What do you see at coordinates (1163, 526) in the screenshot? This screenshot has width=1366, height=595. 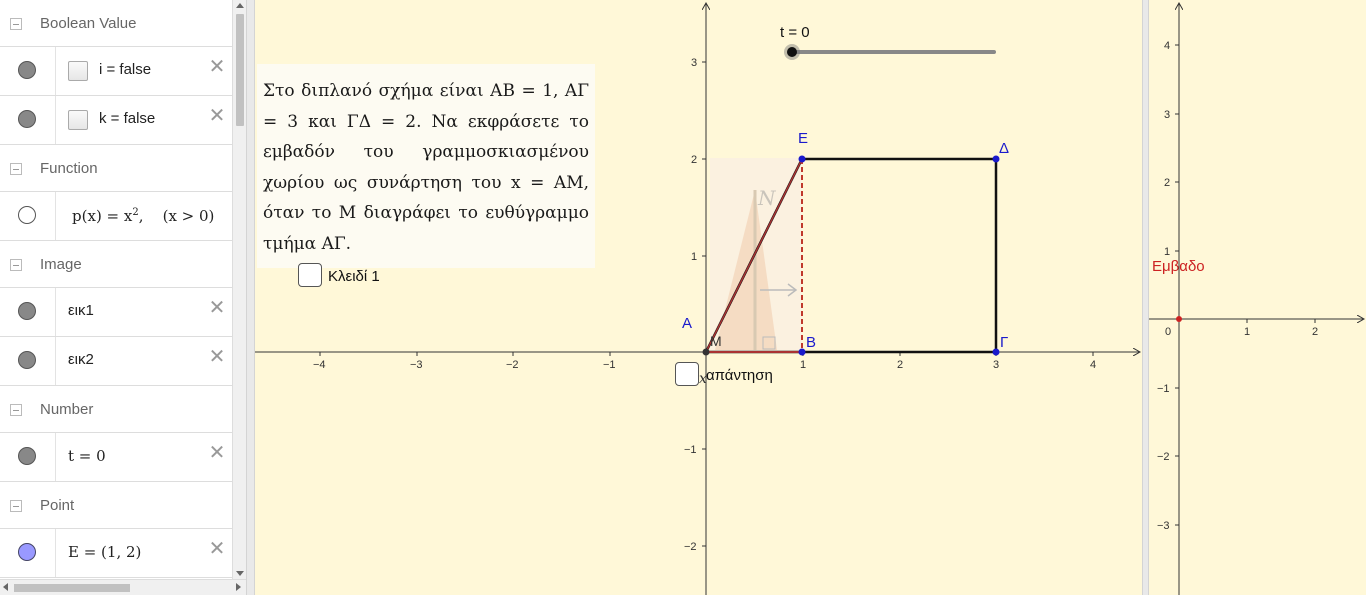 I see `y-tick-label: −3` at bounding box center [1163, 526].